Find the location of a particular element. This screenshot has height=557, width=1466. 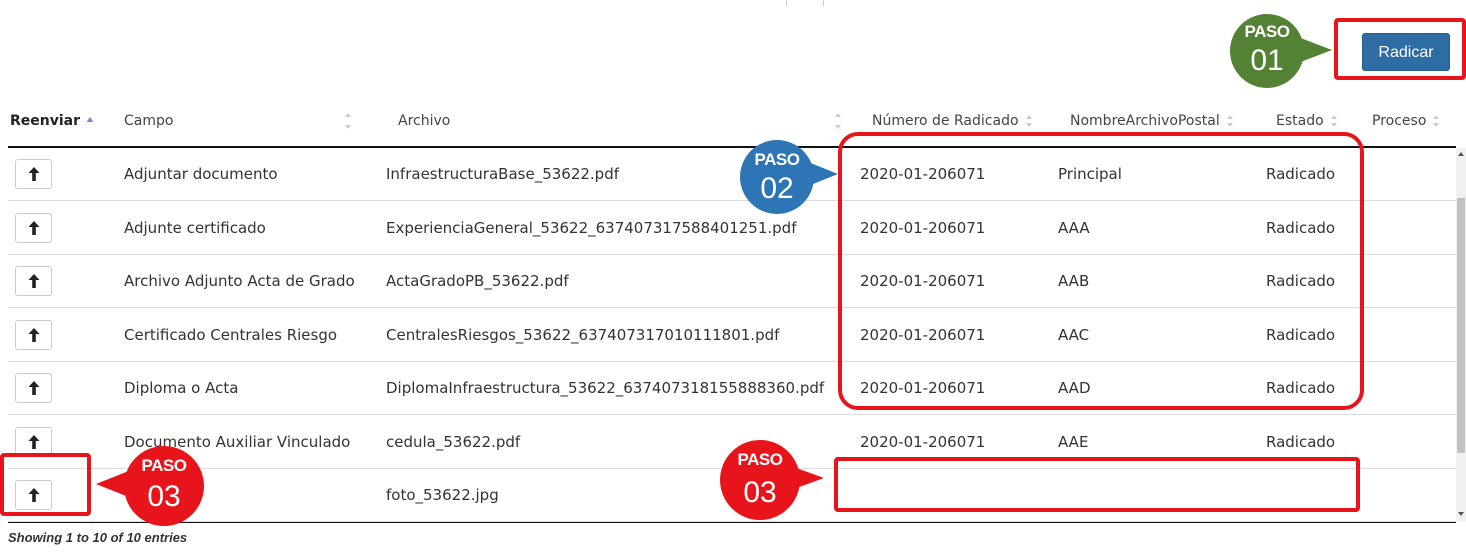

scroll-up-icon is located at coordinates (1461, 154).